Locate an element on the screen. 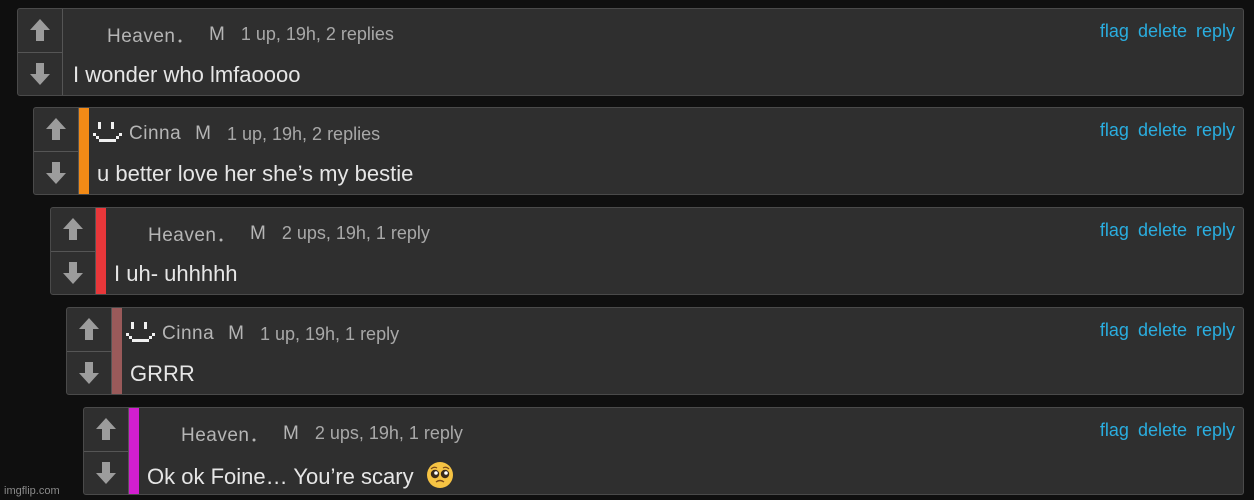 The height and width of the screenshot is (500, 1254). comment-text: u better love her she’s my bestie is located at coordinates (255, 173).